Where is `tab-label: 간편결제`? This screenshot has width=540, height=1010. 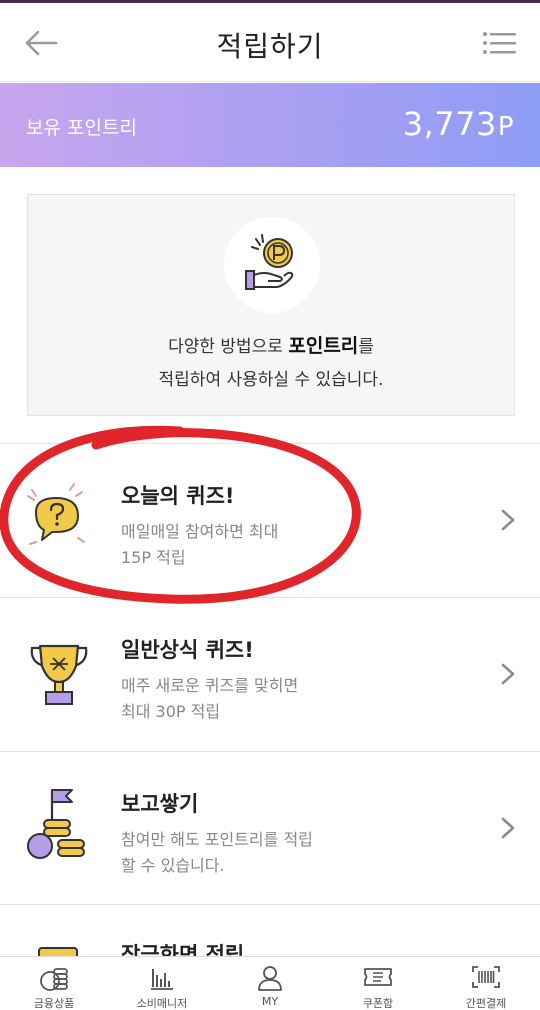
tab-label: 간편결제 is located at coordinates (486, 1003).